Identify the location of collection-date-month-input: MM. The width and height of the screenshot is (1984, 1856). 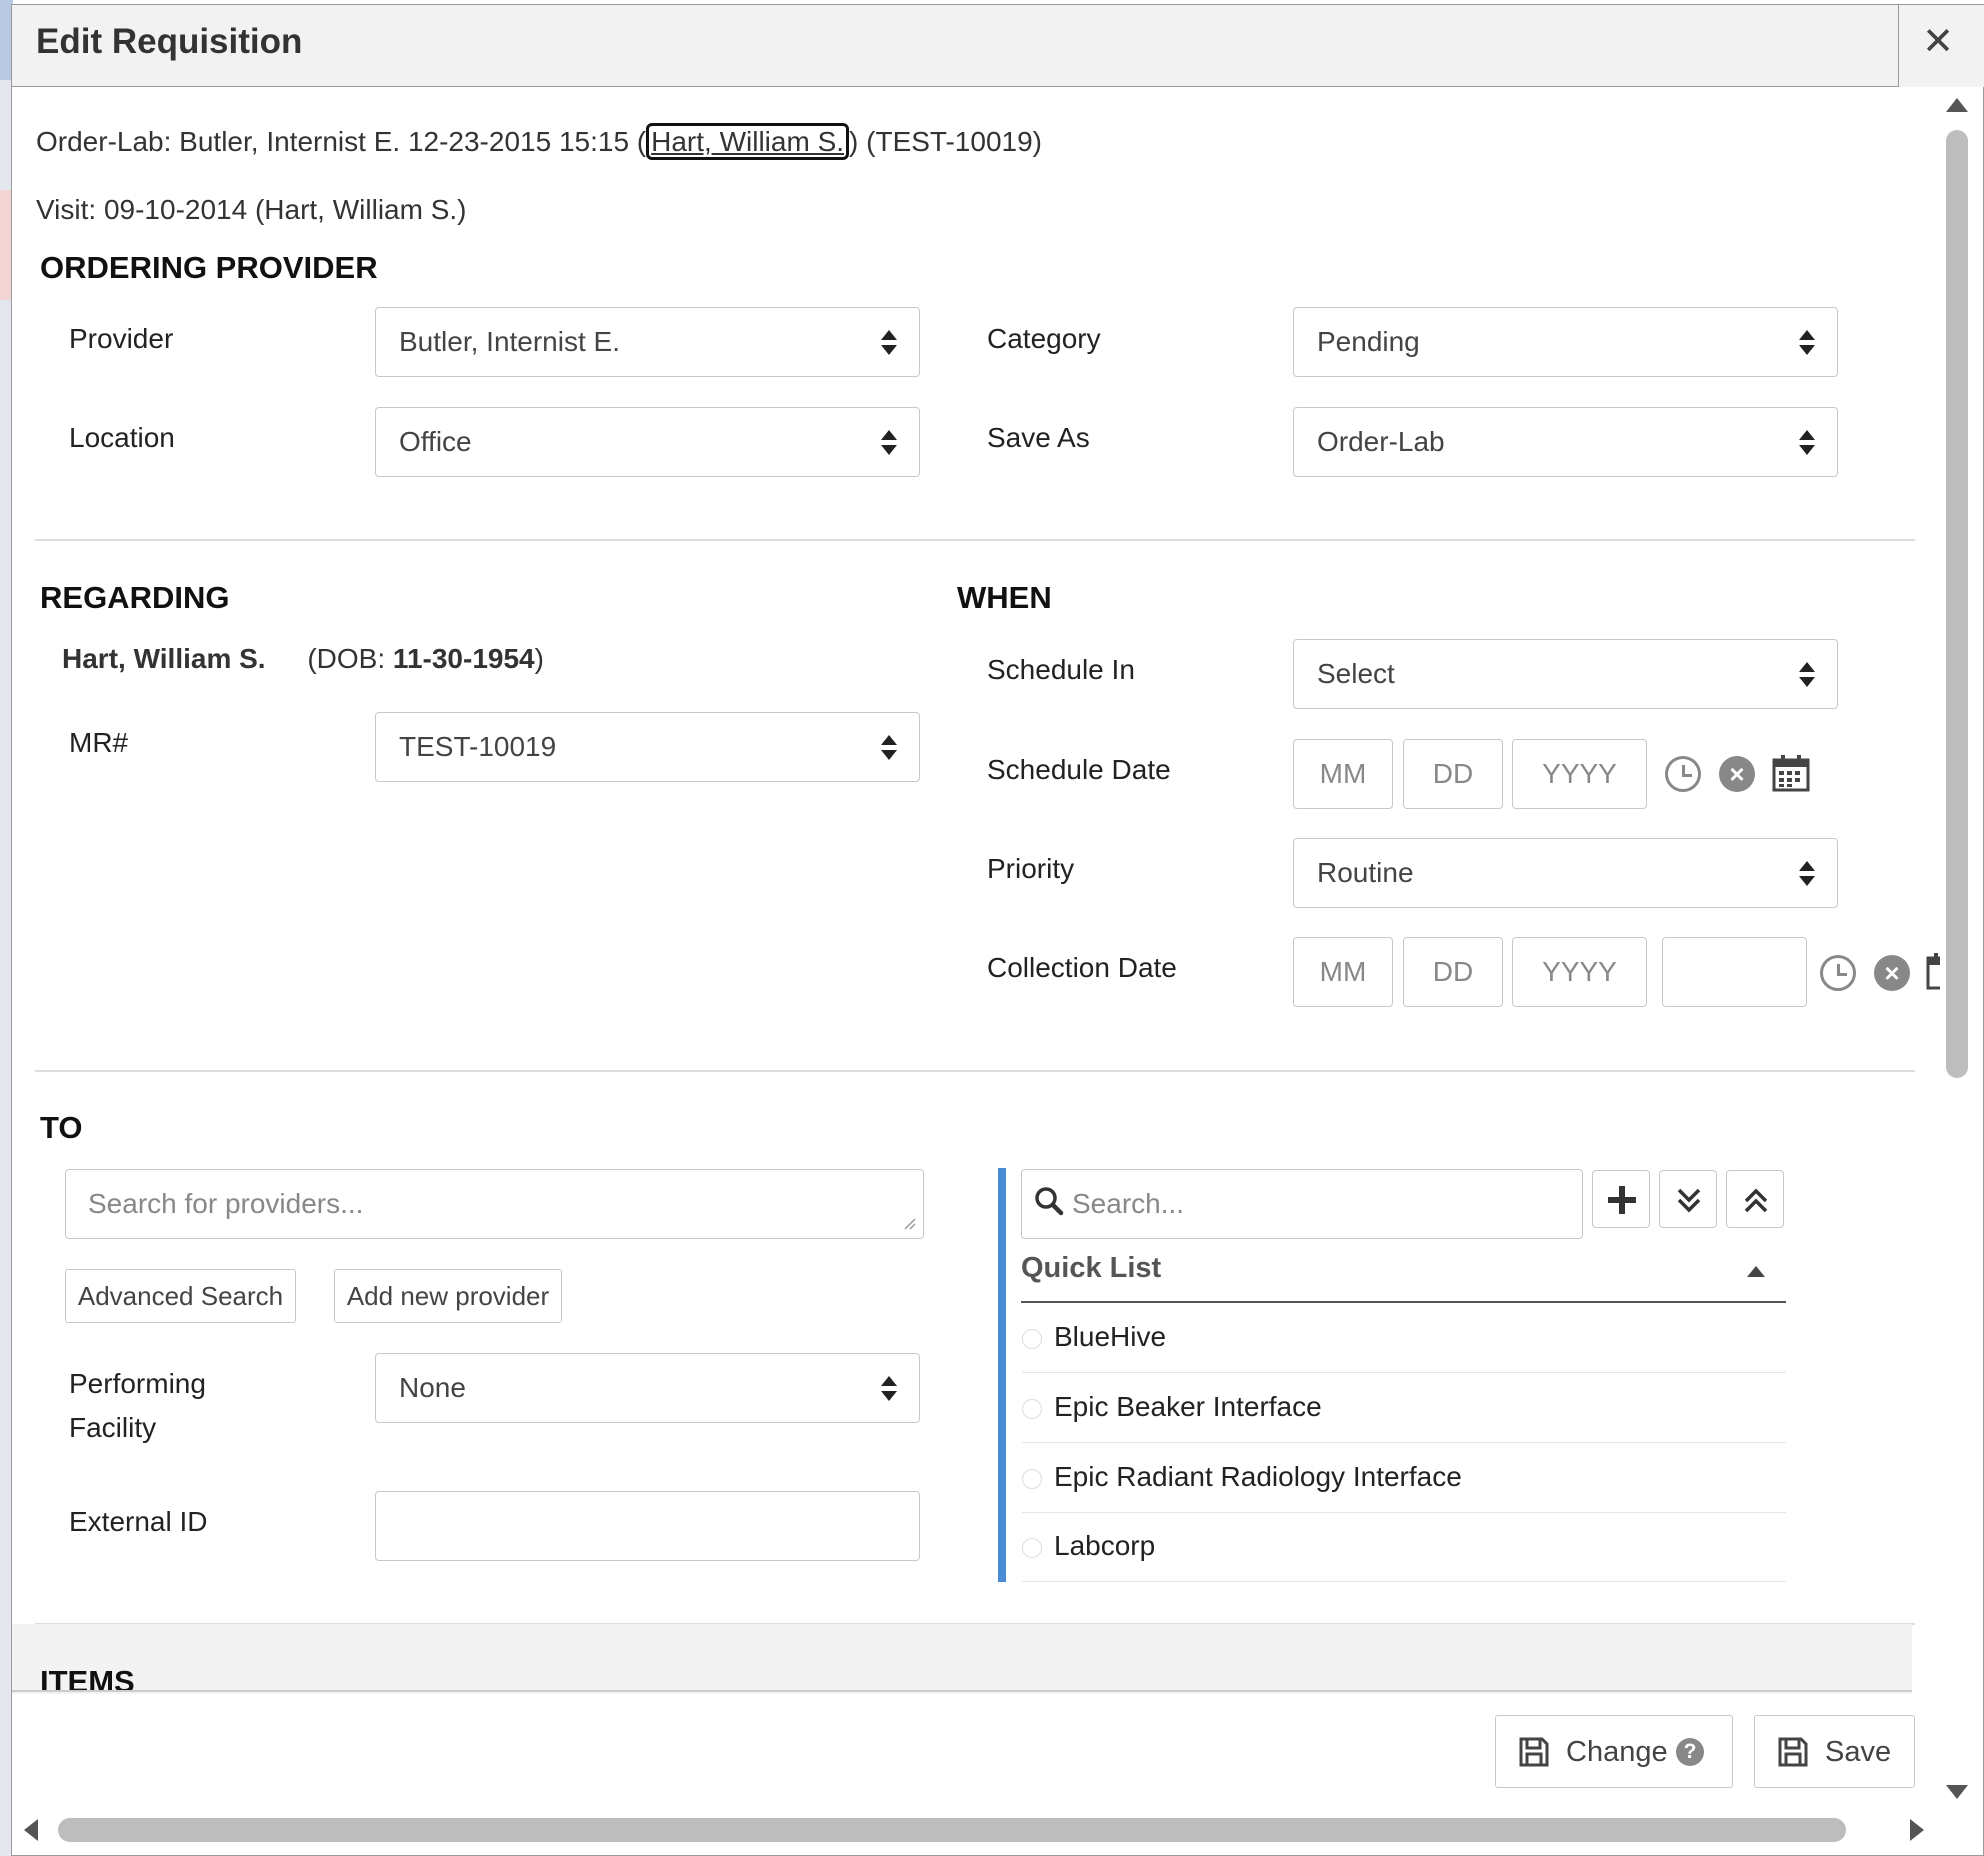
(1343, 972).